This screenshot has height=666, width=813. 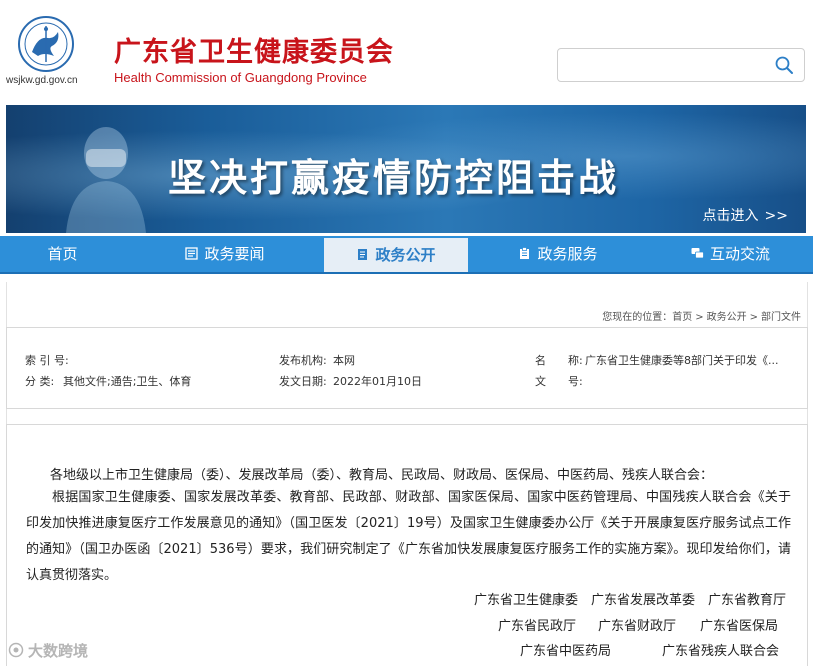 What do you see at coordinates (47, 360) in the screenshot?
I see `index-label: 索 引 号:` at bounding box center [47, 360].